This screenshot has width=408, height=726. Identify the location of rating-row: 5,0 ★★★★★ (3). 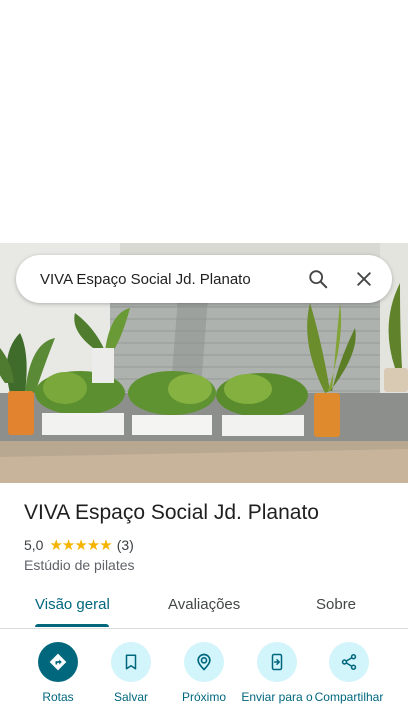
(79, 545).